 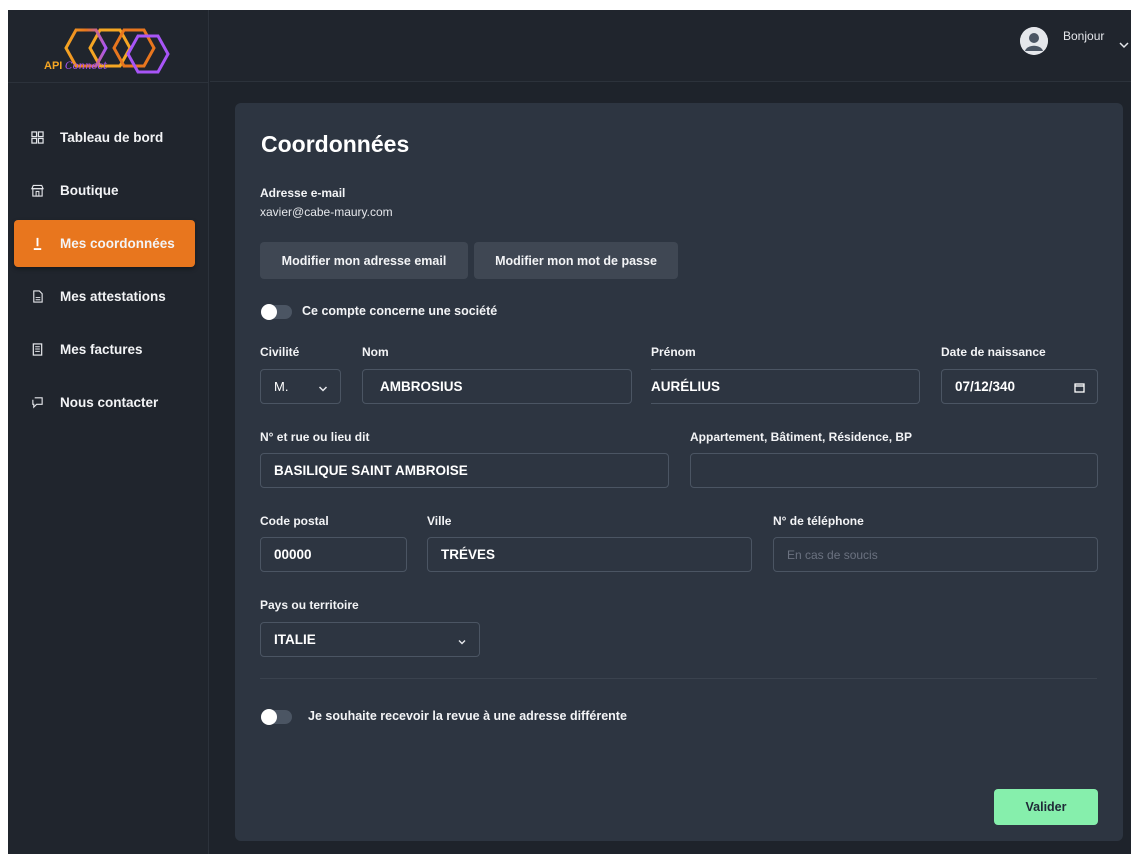 I want to click on street-value: BASILIQUE SAINT AMBROISE, so click(x=371, y=470).